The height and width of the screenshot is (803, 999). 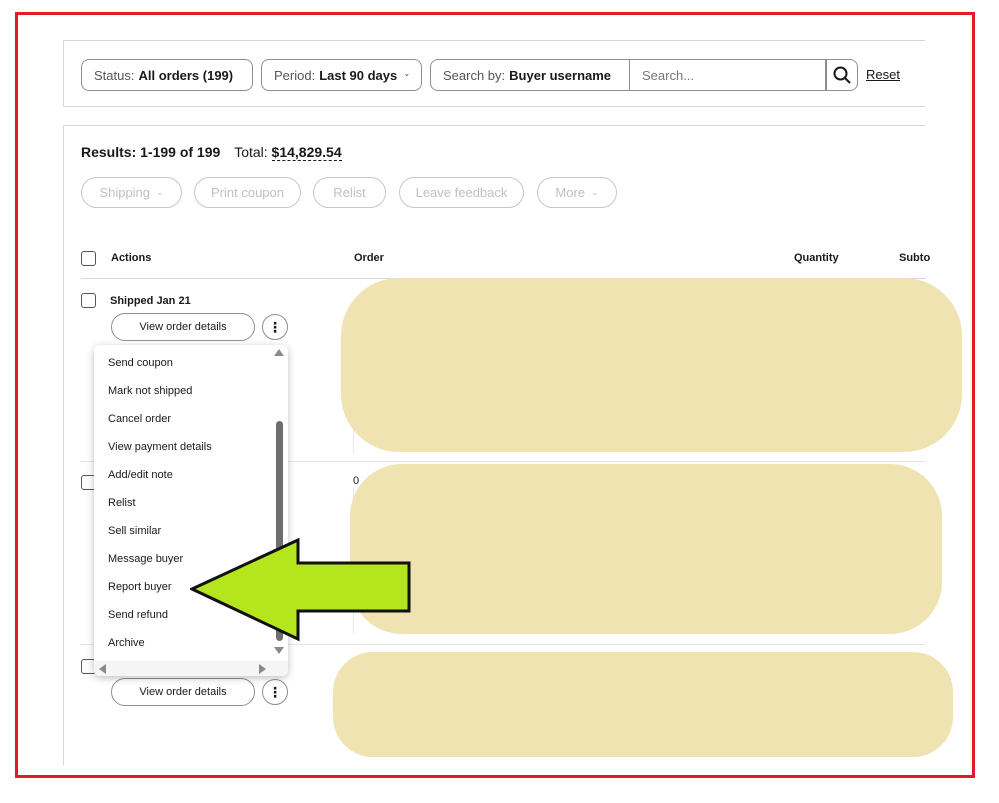 I want to click on row-checkbox, so click(x=88, y=300).